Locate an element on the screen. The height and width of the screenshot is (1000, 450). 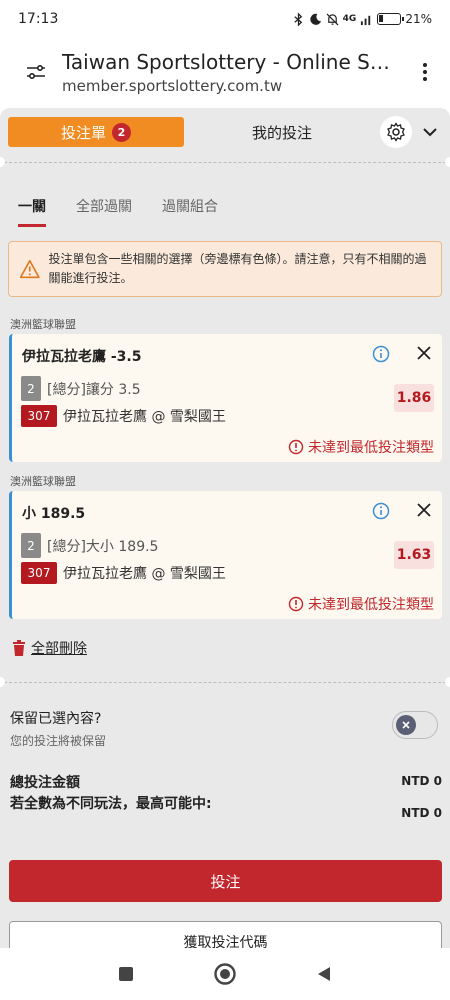
keep-subtitle: 您的投注將被保留 is located at coordinates (58, 741).